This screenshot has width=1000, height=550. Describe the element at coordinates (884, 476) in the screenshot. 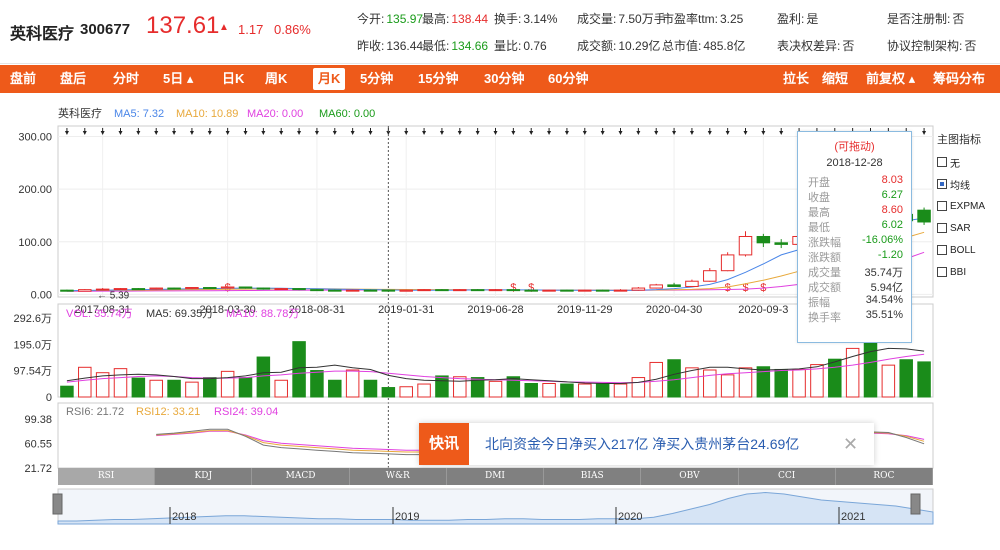

I see `indicator-tab: ROC` at that location.